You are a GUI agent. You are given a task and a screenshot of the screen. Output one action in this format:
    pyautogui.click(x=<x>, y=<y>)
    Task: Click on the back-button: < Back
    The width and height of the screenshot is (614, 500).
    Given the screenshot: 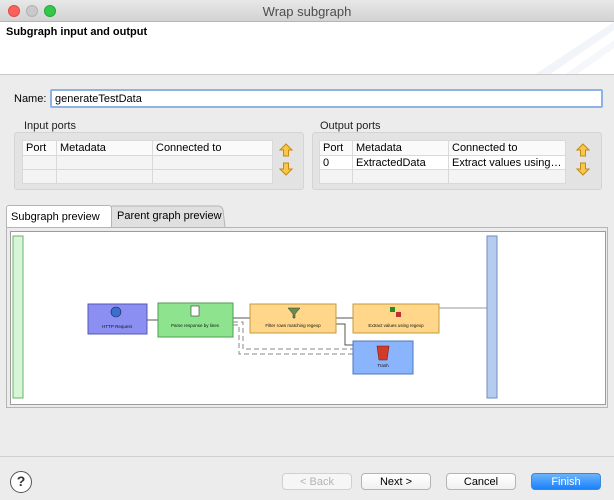 What is the action you would take?
    pyautogui.click(x=317, y=481)
    